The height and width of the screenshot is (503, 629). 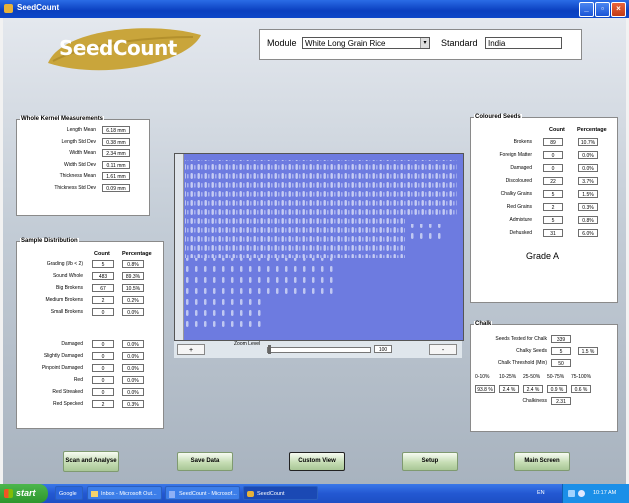 What do you see at coordinates (64, 264) in the screenshot?
I see `distribution-label: Grading (l/b < 2)` at bounding box center [64, 264].